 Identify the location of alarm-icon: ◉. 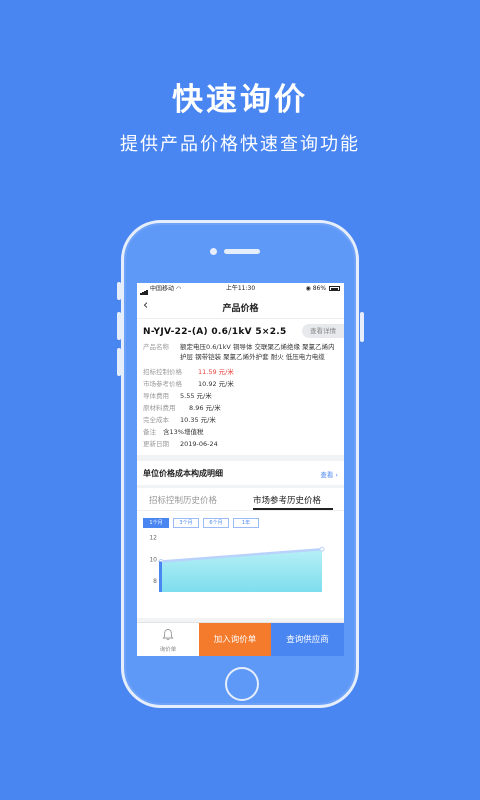
(308, 288).